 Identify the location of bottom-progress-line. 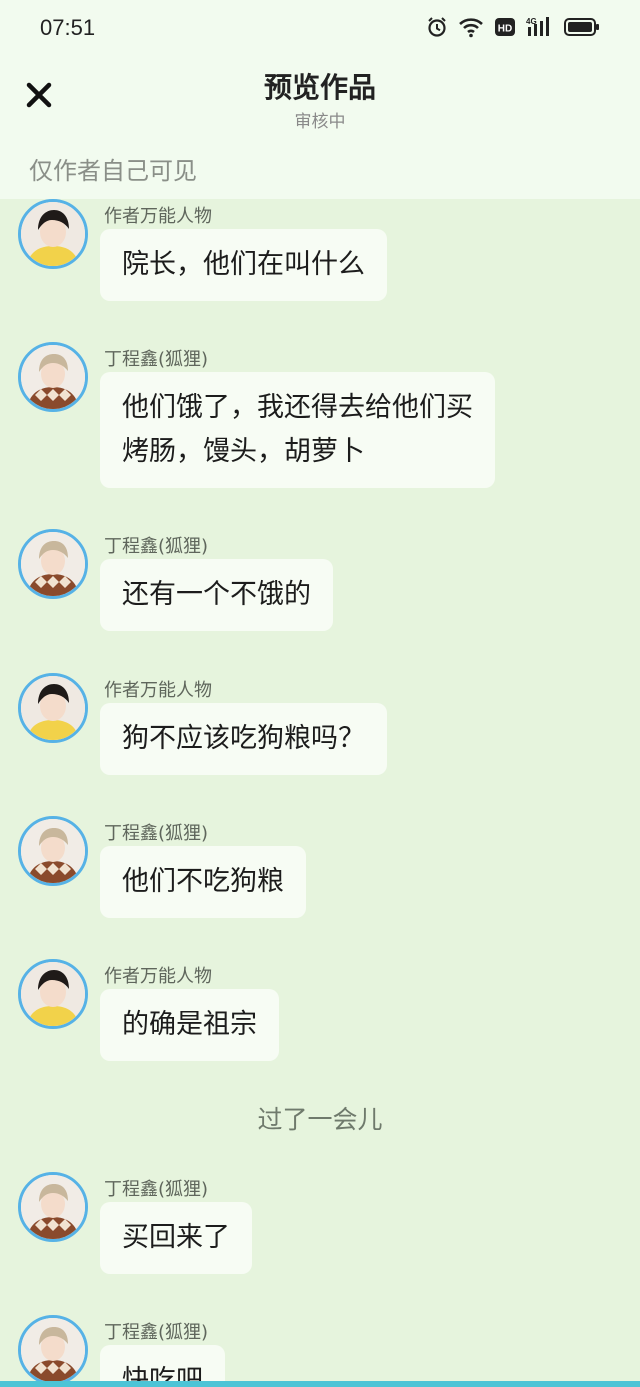
(320, 1384).